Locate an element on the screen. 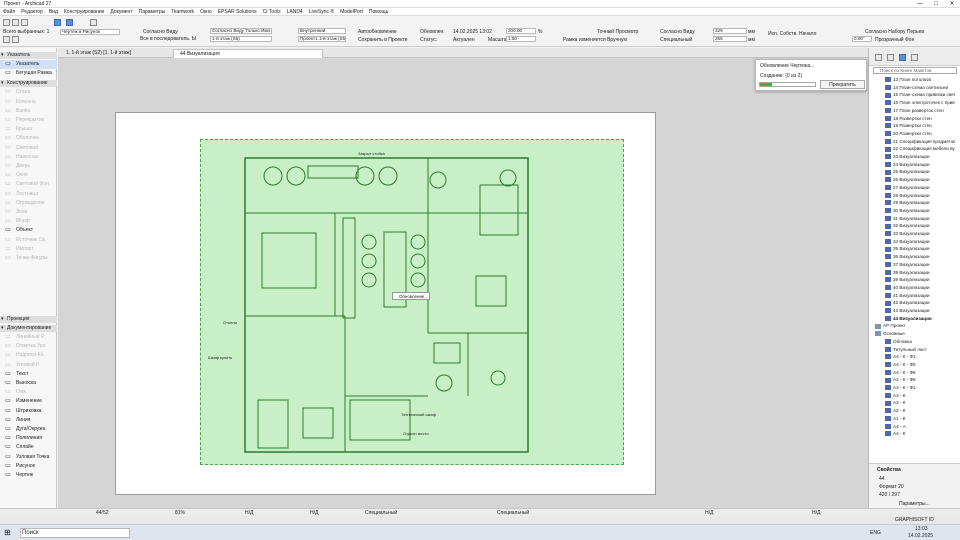  tool-item: ▭ Световой Фон is located at coordinates (28, 184).